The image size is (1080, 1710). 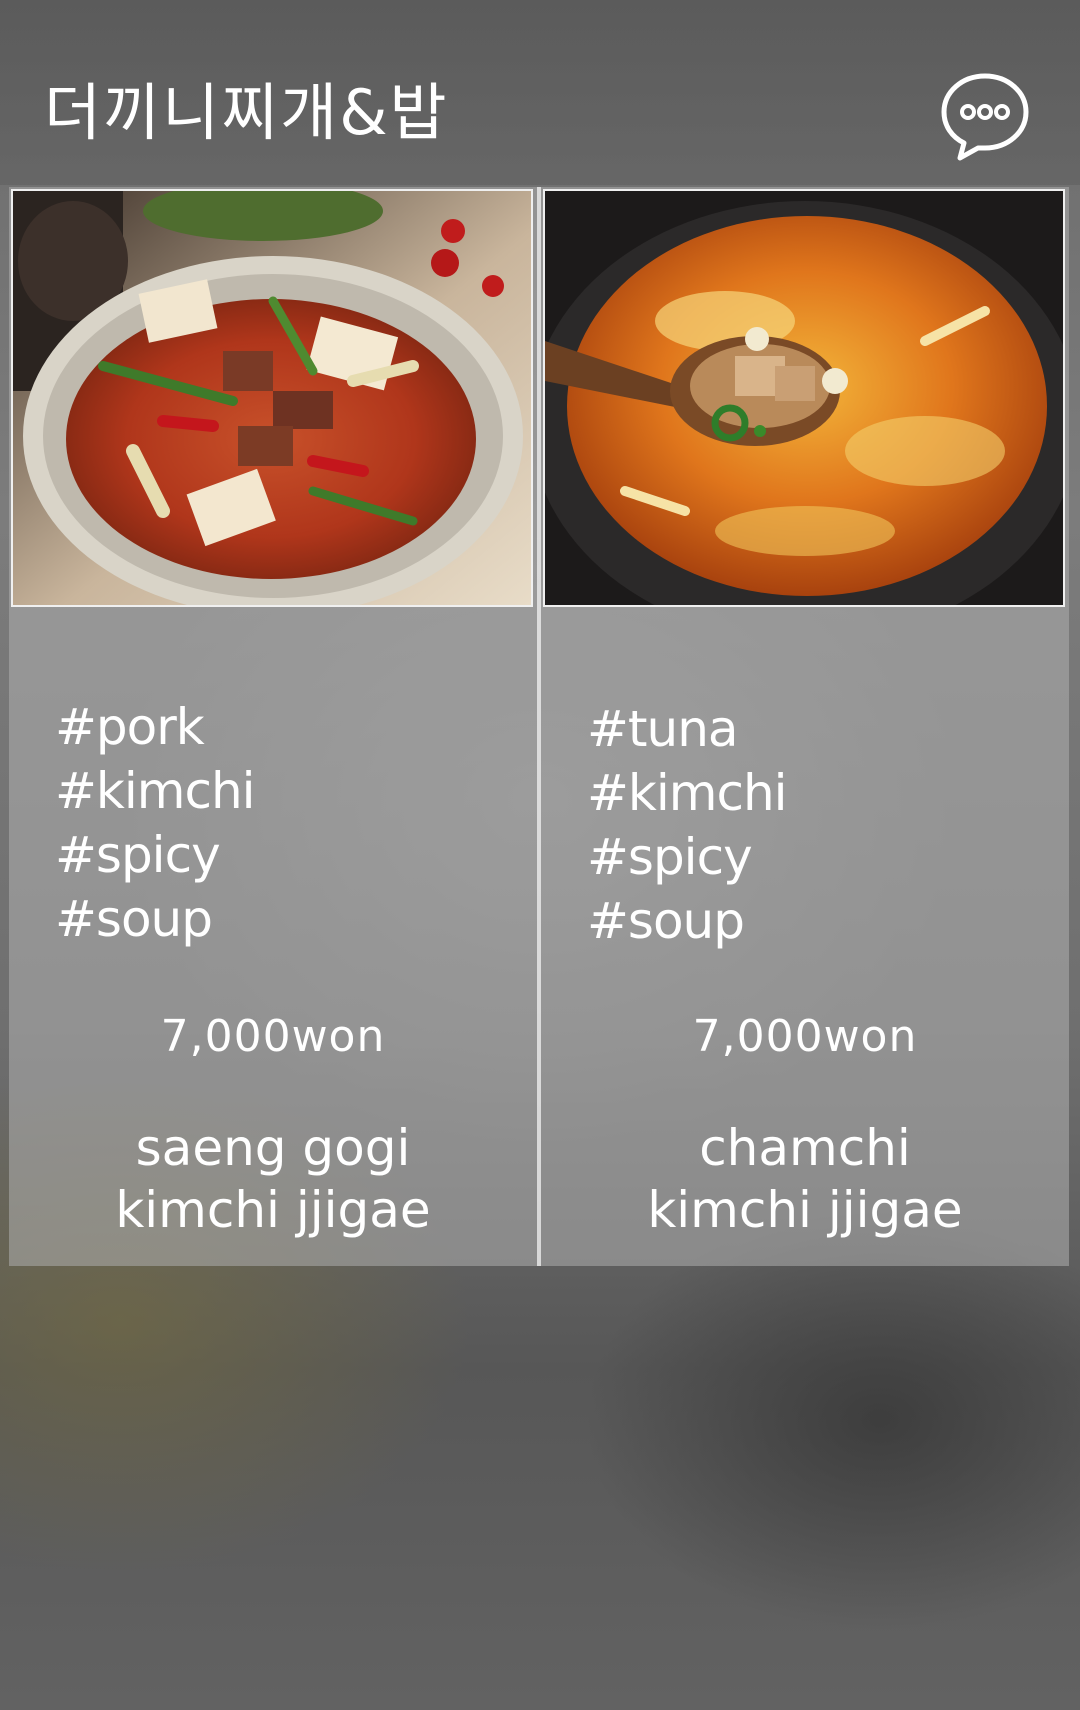 I want to click on tag: #tuna, so click(x=663, y=729).